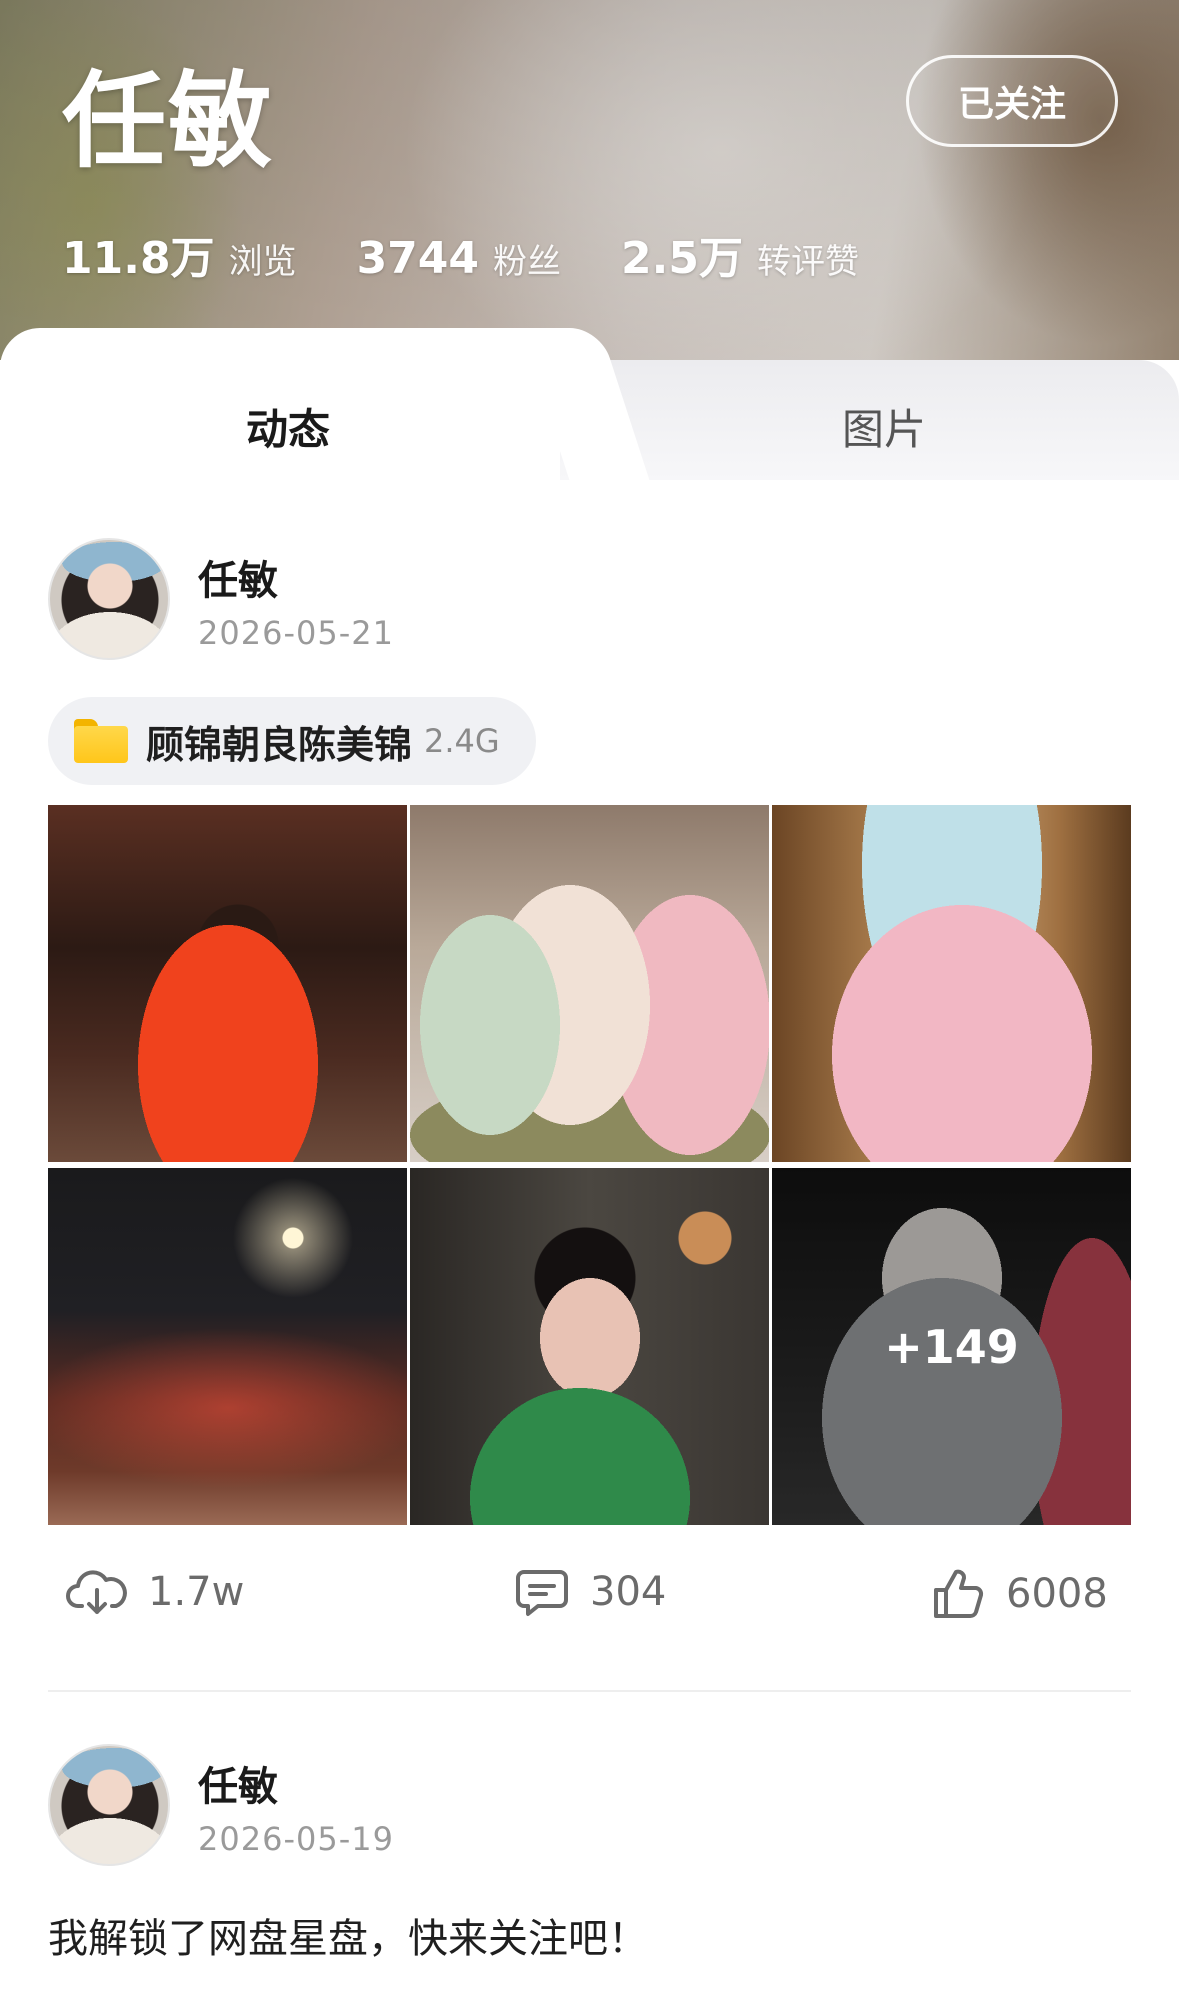 The image size is (1179, 2000). I want to click on like-count: 6008, so click(1057, 1594).